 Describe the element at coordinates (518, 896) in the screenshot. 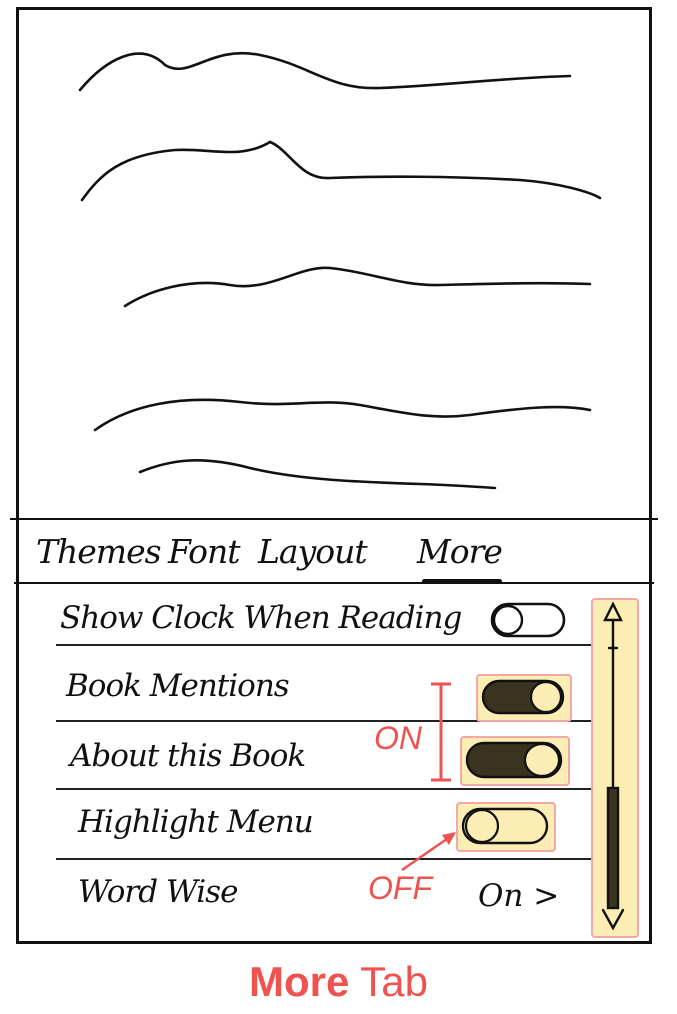

I see `word-wise-value-link: On >` at that location.